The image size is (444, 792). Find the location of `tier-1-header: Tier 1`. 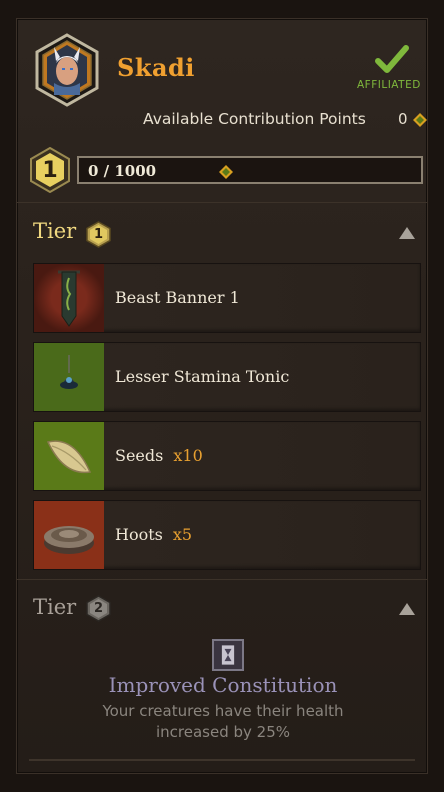

tier-1-header: Tier 1 is located at coordinates (222, 233).